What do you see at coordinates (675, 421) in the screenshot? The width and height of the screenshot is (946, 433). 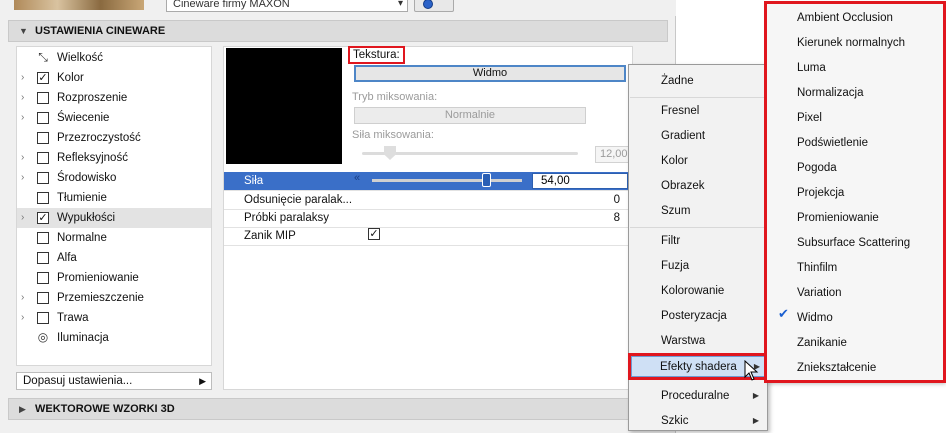 I see `menu-item-label: Szkic` at bounding box center [675, 421].